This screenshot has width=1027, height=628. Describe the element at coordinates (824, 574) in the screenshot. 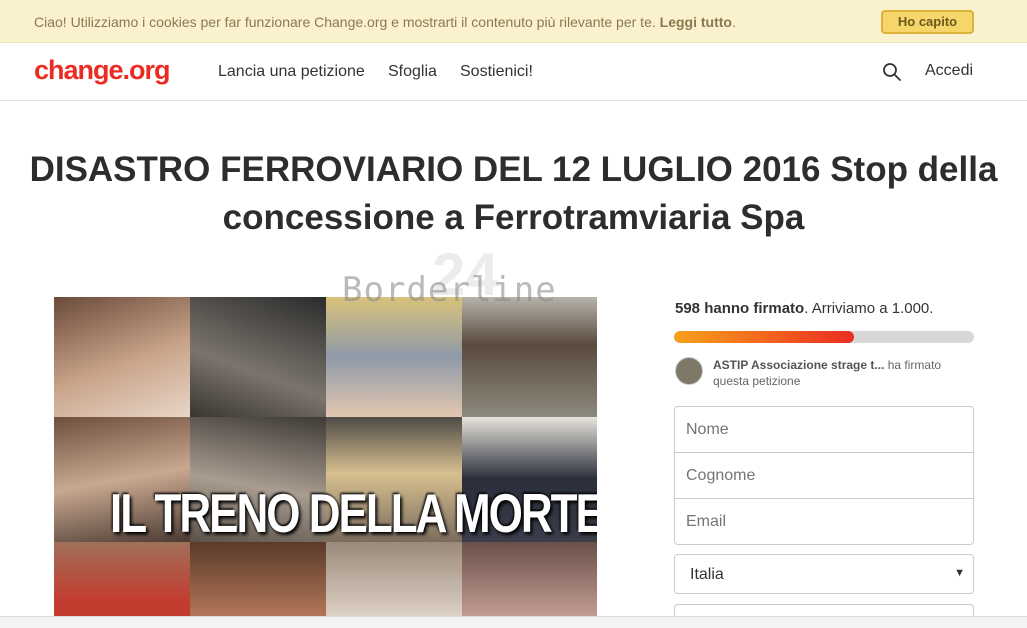

I see `country-select: Italia ▼` at that location.